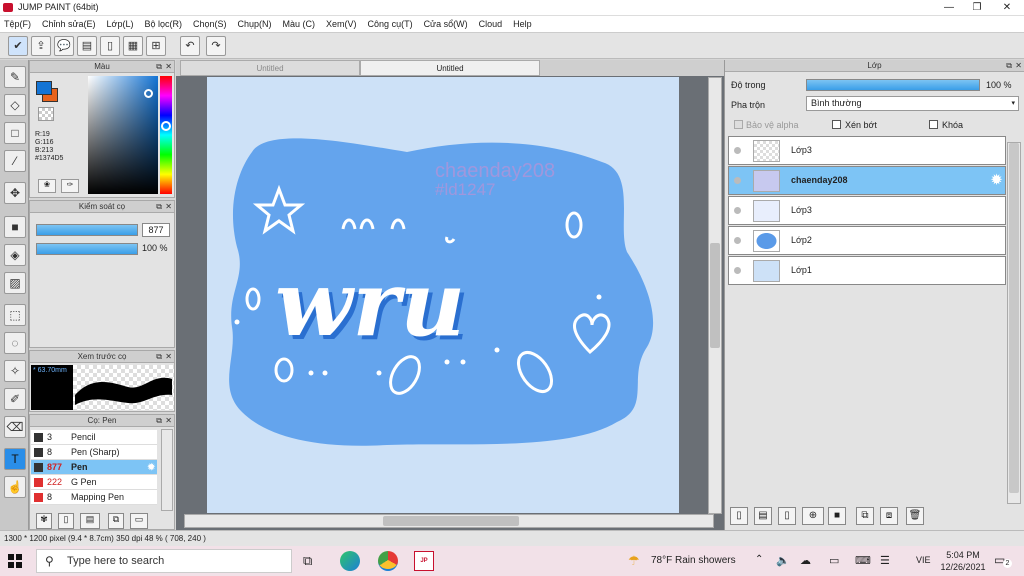  Describe the element at coordinates (923, 560) in the screenshot. I see `language-indicator: VIE` at that location.